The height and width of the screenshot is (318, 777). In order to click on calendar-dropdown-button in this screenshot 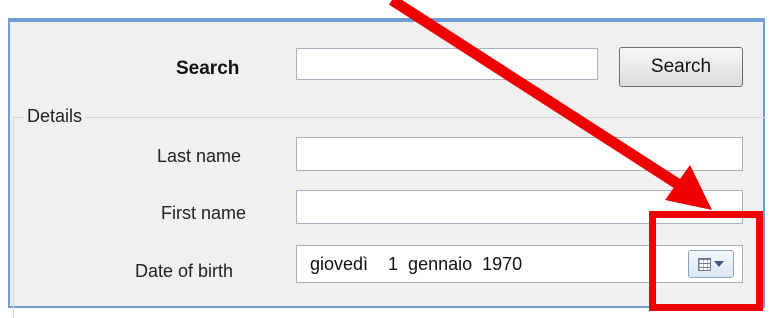, I will do `click(711, 264)`.